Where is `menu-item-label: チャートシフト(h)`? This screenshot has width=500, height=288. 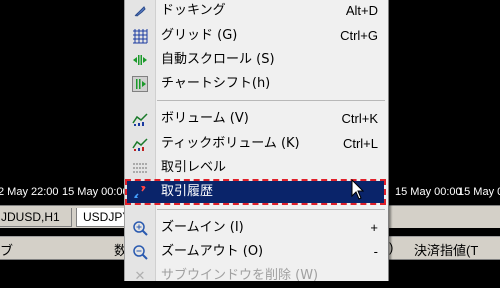 menu-item-label: チャートシフト(h) is located at coordinates (216, 83).